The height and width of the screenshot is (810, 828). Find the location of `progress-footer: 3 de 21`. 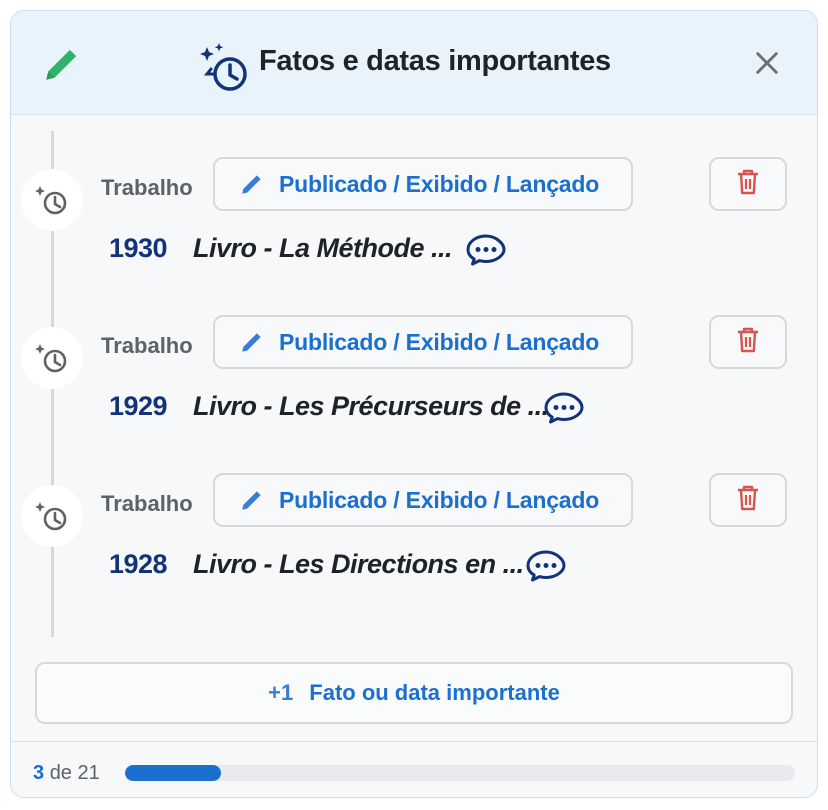

progress-footer: 3 de 21 is located at coordinates (414, 769).